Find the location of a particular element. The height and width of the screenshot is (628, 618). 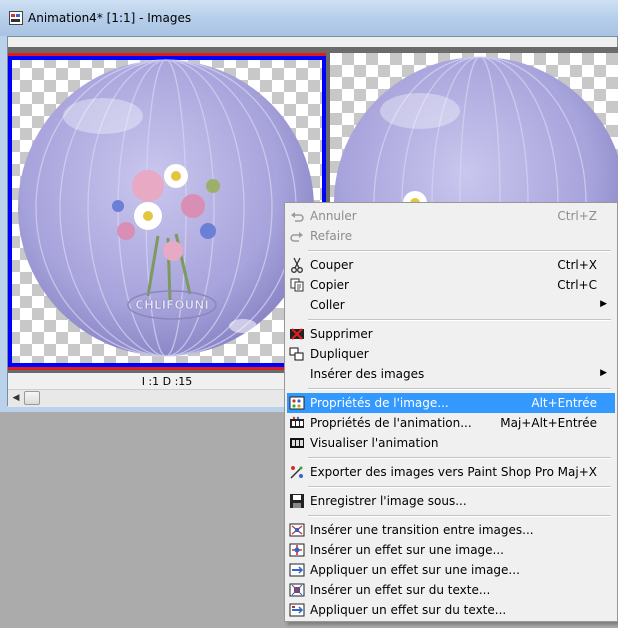

menu-item-label: Couper is located at coordinates (332, 265).